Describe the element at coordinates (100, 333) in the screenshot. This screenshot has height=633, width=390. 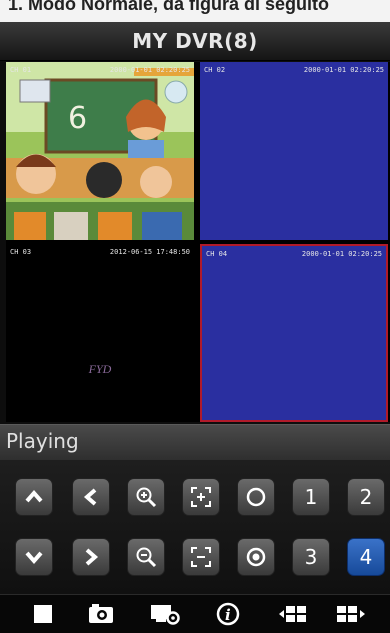
I see `video-cell-3: CH 03 2012-06-15 17:48:50 FYD` at that location.